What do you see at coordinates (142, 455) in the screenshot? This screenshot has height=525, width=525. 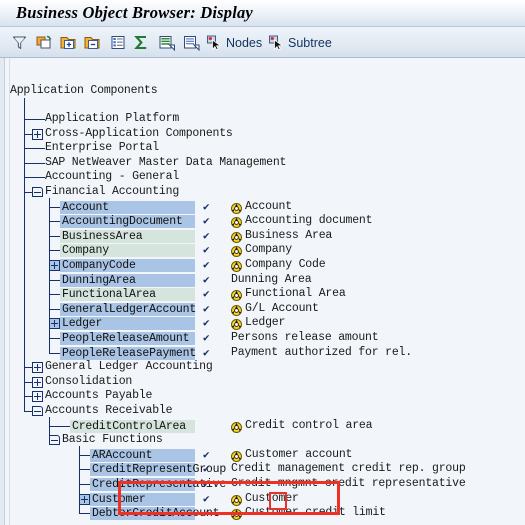 I see `tree-node-label: ARAccount` at bounding box center [142, 455].